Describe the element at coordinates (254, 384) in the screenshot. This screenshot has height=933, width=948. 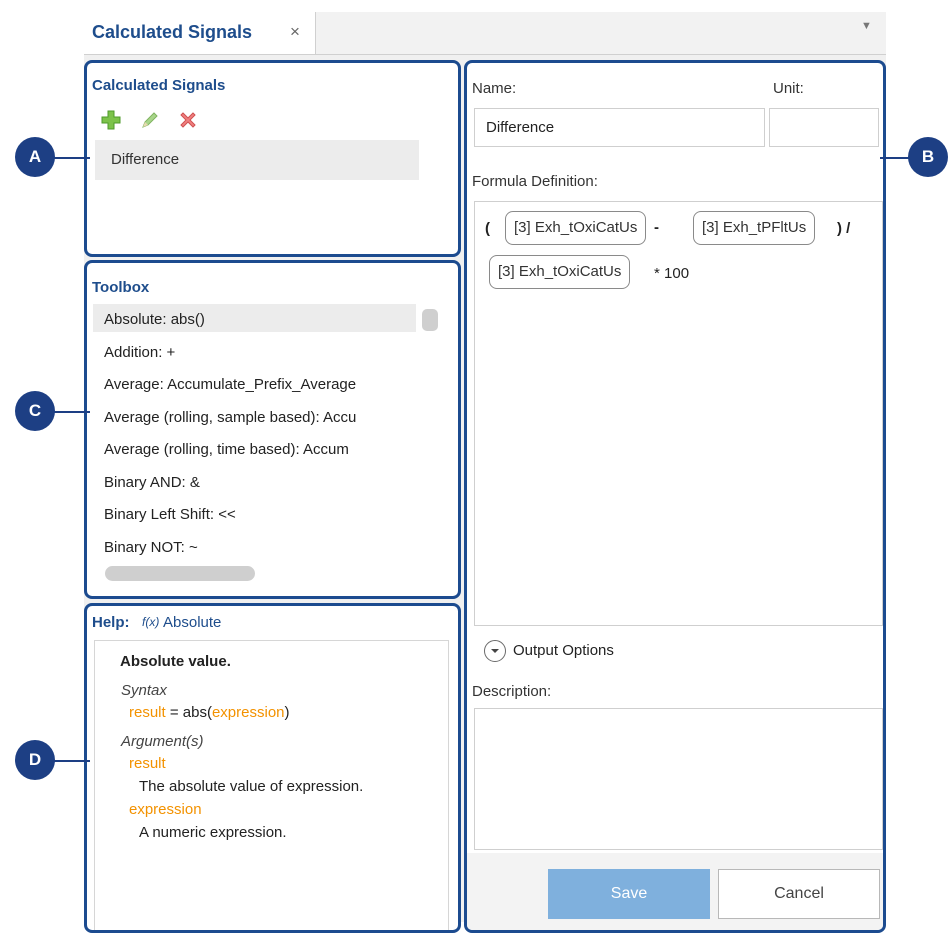
I see `toolbox-item: Average: Accumulate_Prefix_Average` at that location.